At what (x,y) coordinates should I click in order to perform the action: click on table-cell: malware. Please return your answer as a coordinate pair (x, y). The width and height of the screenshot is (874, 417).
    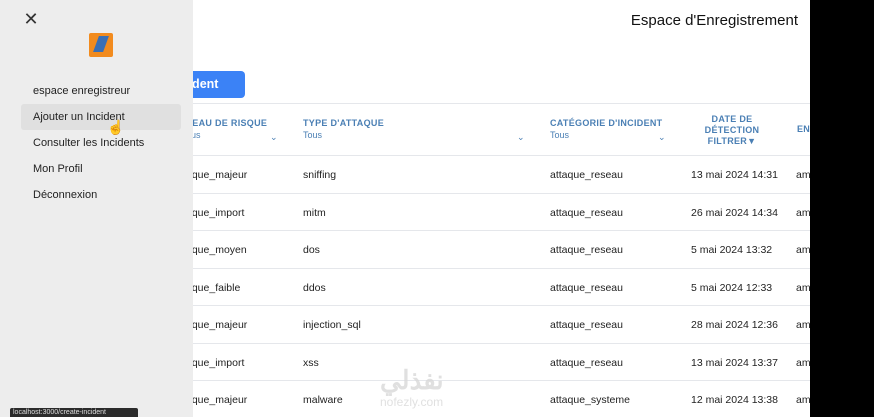
    Looking at the image, I should click on (323, 400).